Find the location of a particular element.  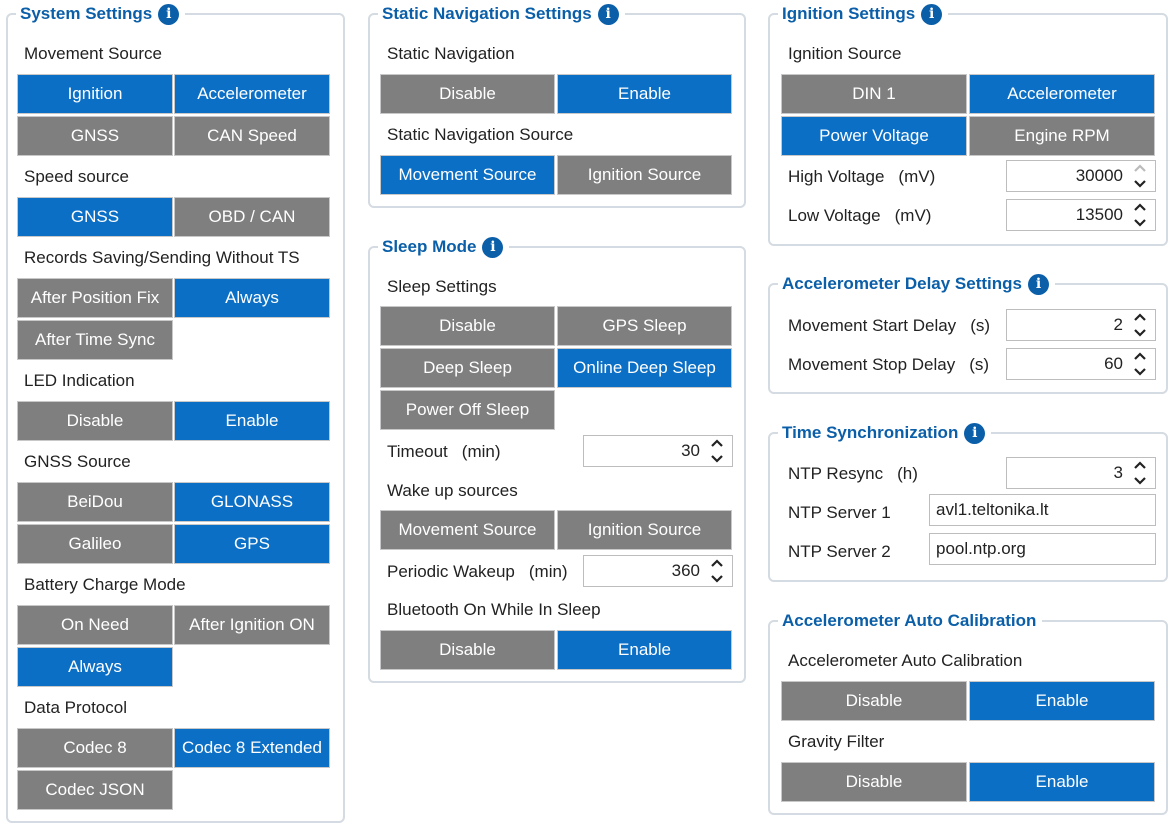

static-navigation-title: Static Navigation Settings i is located at coordinates (501, 14).